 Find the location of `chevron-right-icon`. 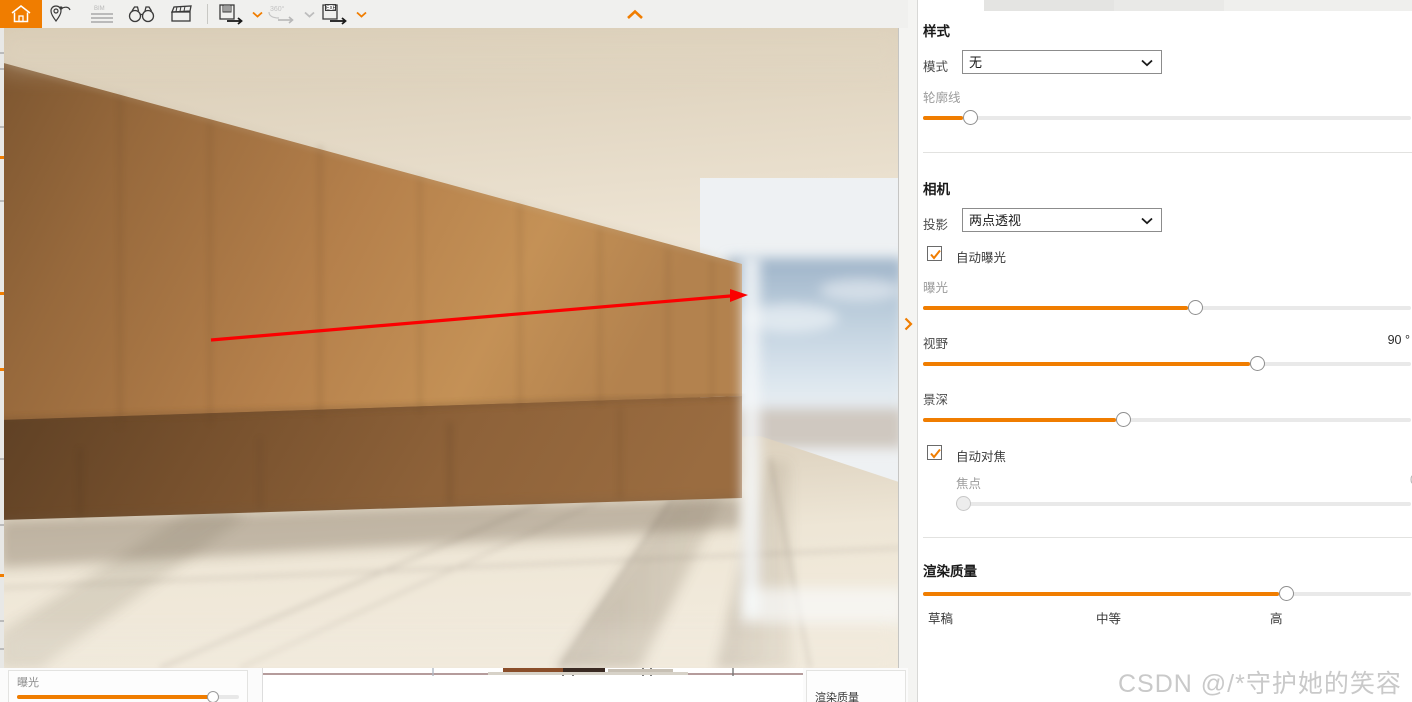

chevron-right-icon is located at coordinates (908, 324).